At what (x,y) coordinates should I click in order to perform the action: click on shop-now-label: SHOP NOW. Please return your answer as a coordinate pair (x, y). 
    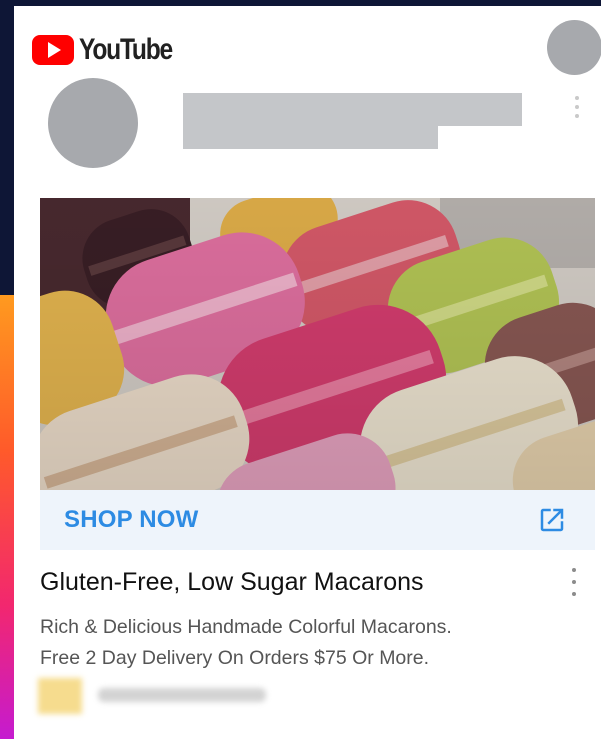
    Looking at the image, I should click on (131, 519).